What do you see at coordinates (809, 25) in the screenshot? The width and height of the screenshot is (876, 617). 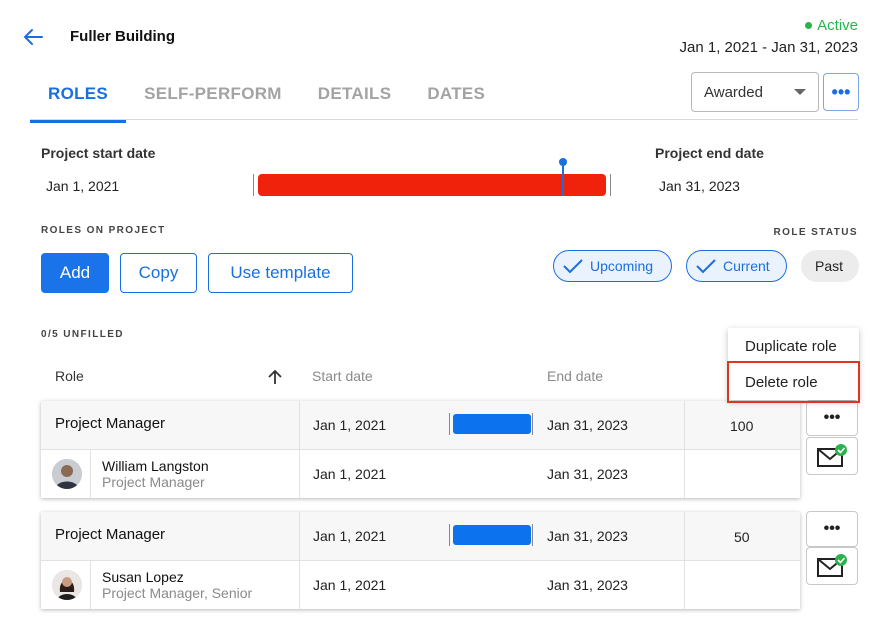 I see `status-dot-icon` at bounding box center [809, 25].